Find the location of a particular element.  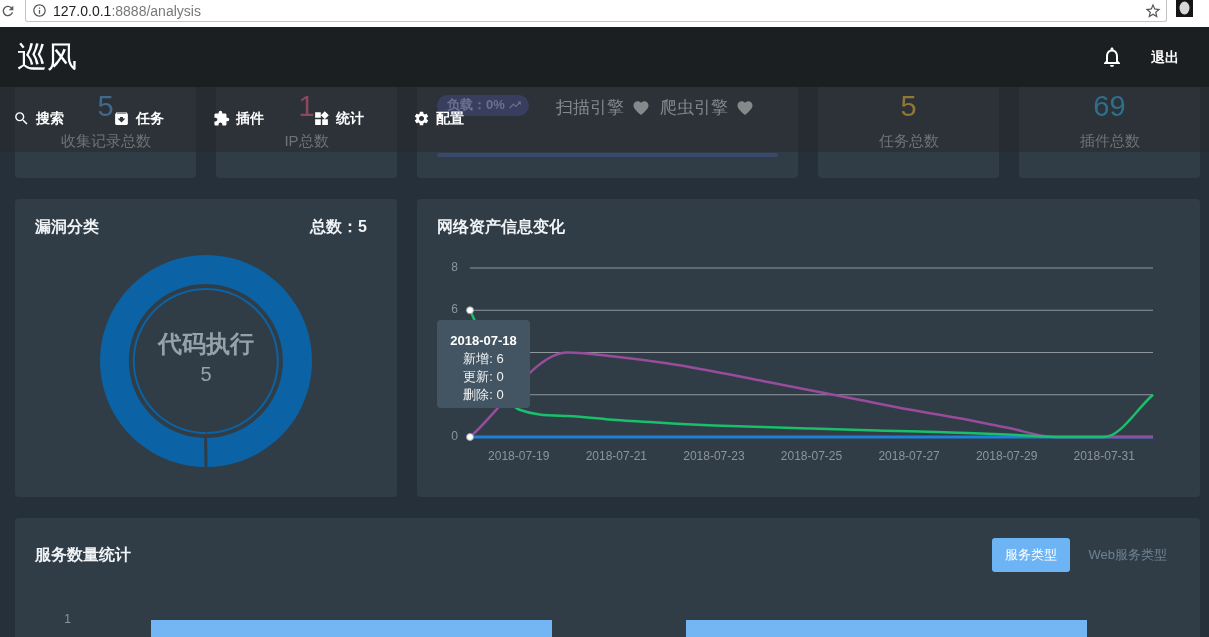

stat-label: 任务总数 is located at coordinates (908, 141).